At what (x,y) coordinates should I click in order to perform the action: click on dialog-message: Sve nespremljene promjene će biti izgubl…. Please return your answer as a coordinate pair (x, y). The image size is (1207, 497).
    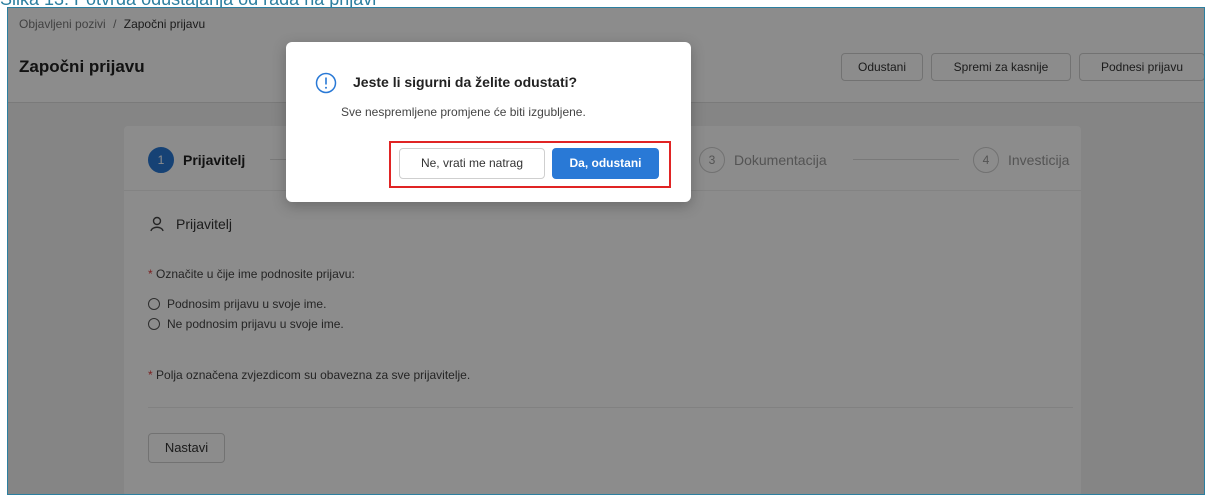
    Looking at the image, I should click on (463, 112).